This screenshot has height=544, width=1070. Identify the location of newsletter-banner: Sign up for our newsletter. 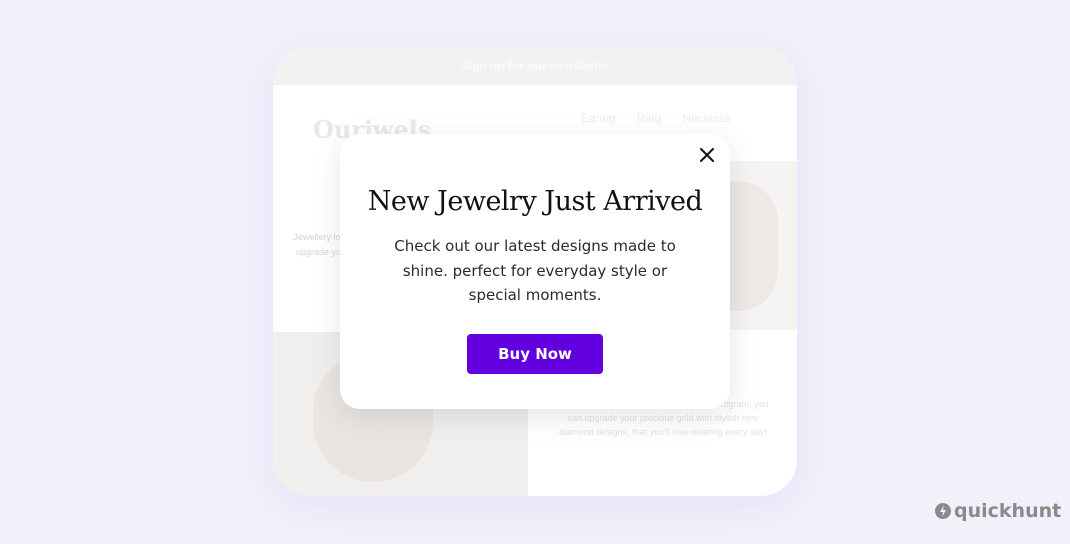
(535, 66).